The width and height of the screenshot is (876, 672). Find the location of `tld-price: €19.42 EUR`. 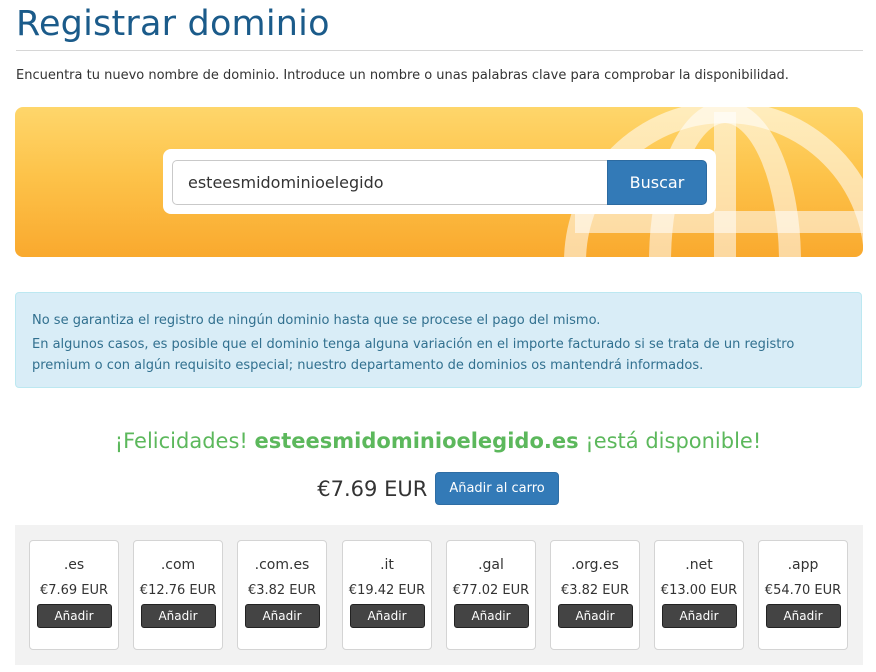

tld-price: €19.42 EUR is located at coordinates (387, 590).